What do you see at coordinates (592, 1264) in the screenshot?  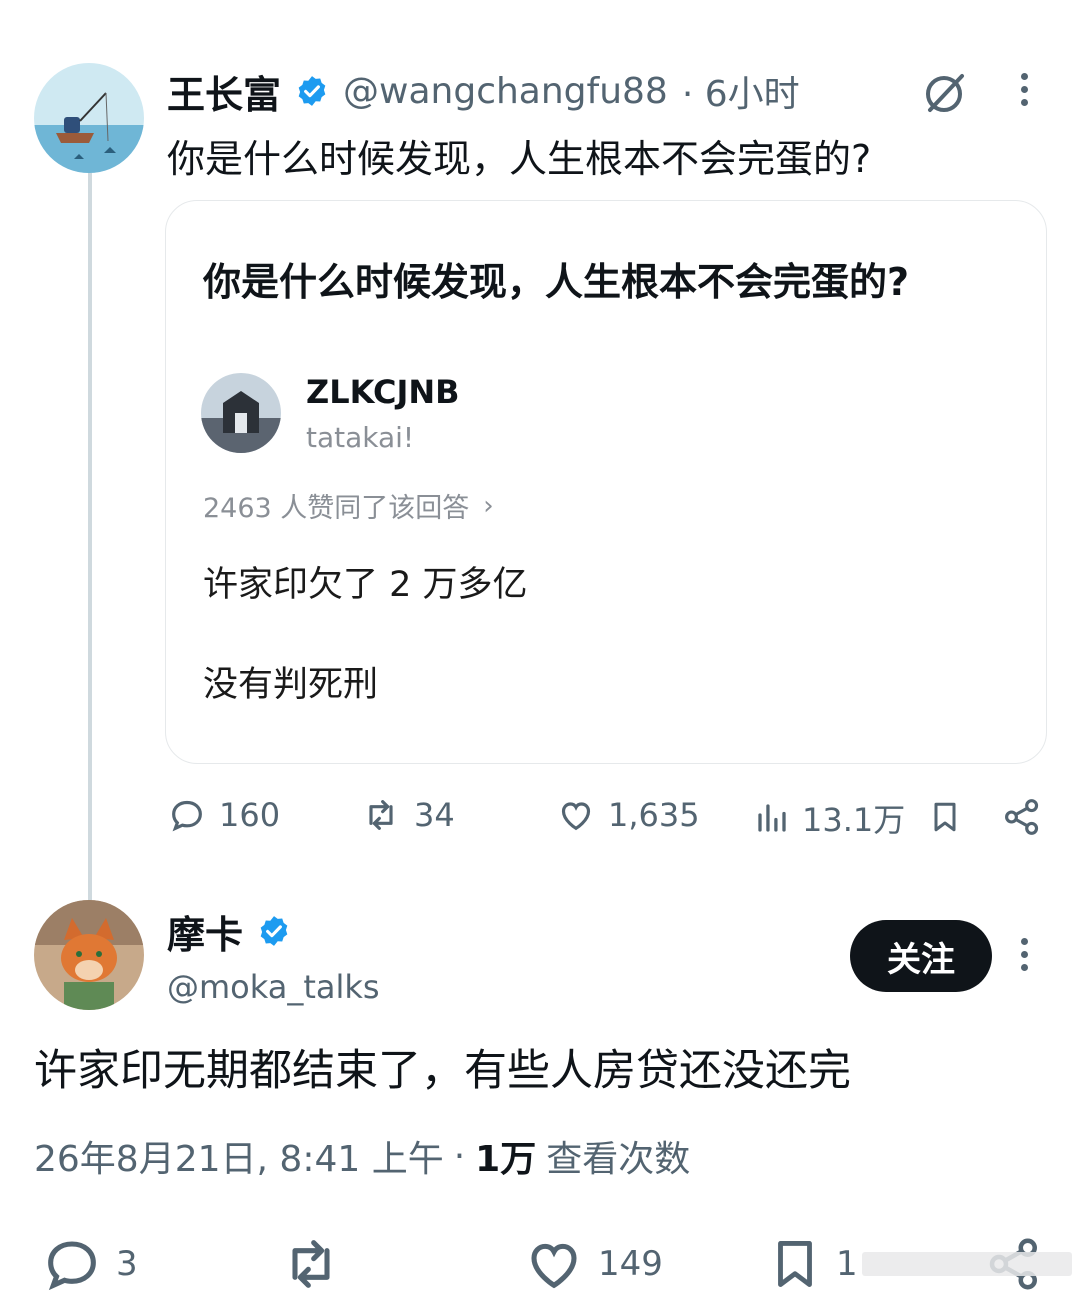 I see `like-button-2: 149` at bounding box center [592, 1264].